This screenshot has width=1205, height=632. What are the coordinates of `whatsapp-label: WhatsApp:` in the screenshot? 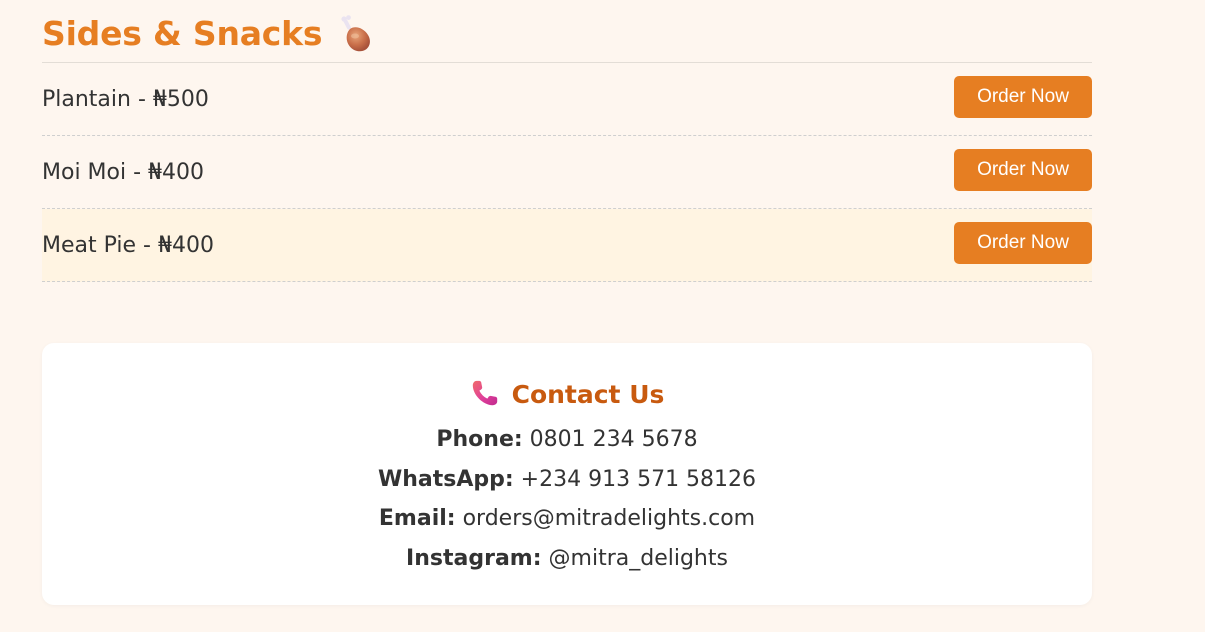 It's located at (445, 479).